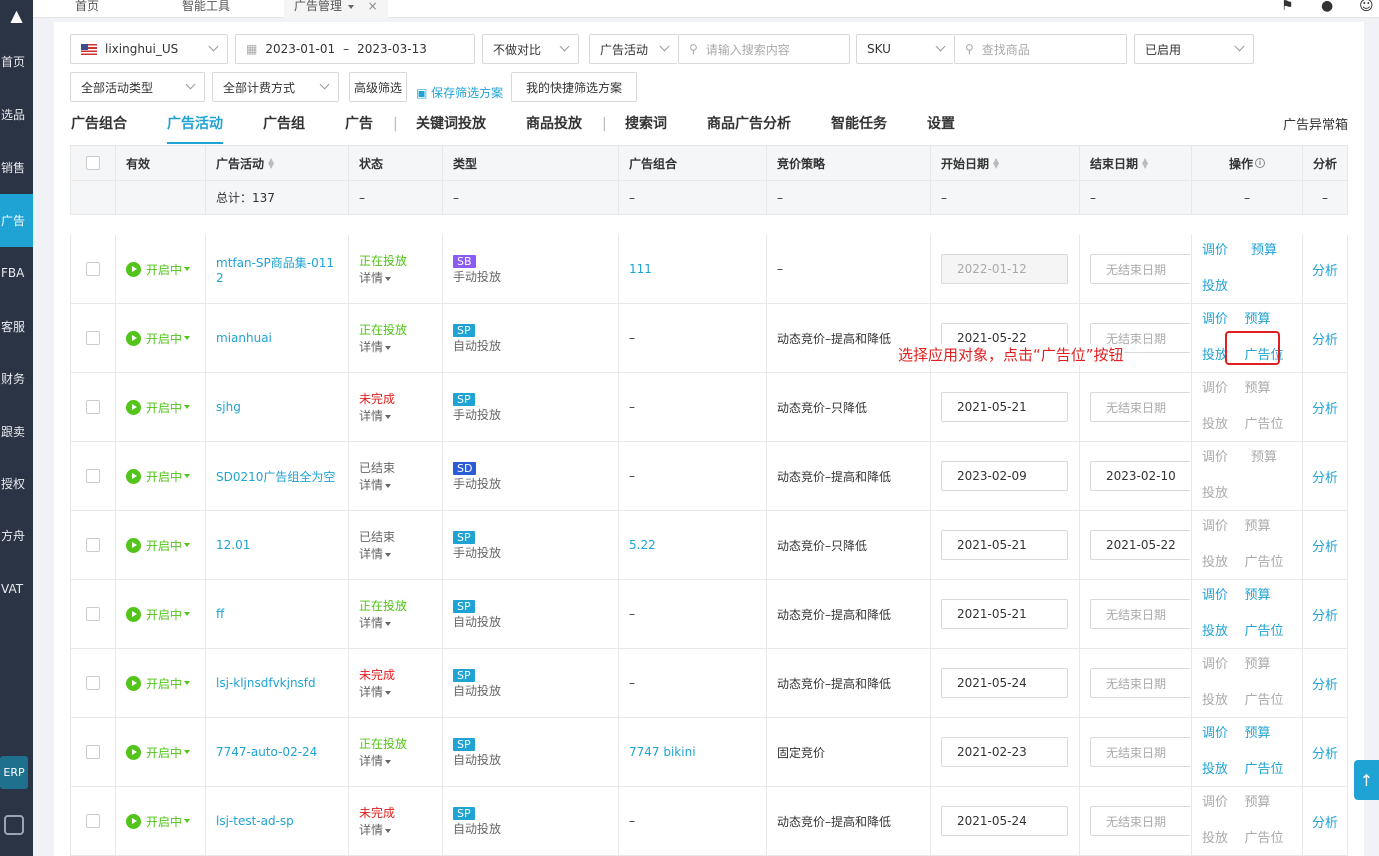 The height and width of the screenshot is (856, 1379). Describe the element at coordinates (284, 129) in the screenshot. I see `tab-ad-group: 广告组` at that location.